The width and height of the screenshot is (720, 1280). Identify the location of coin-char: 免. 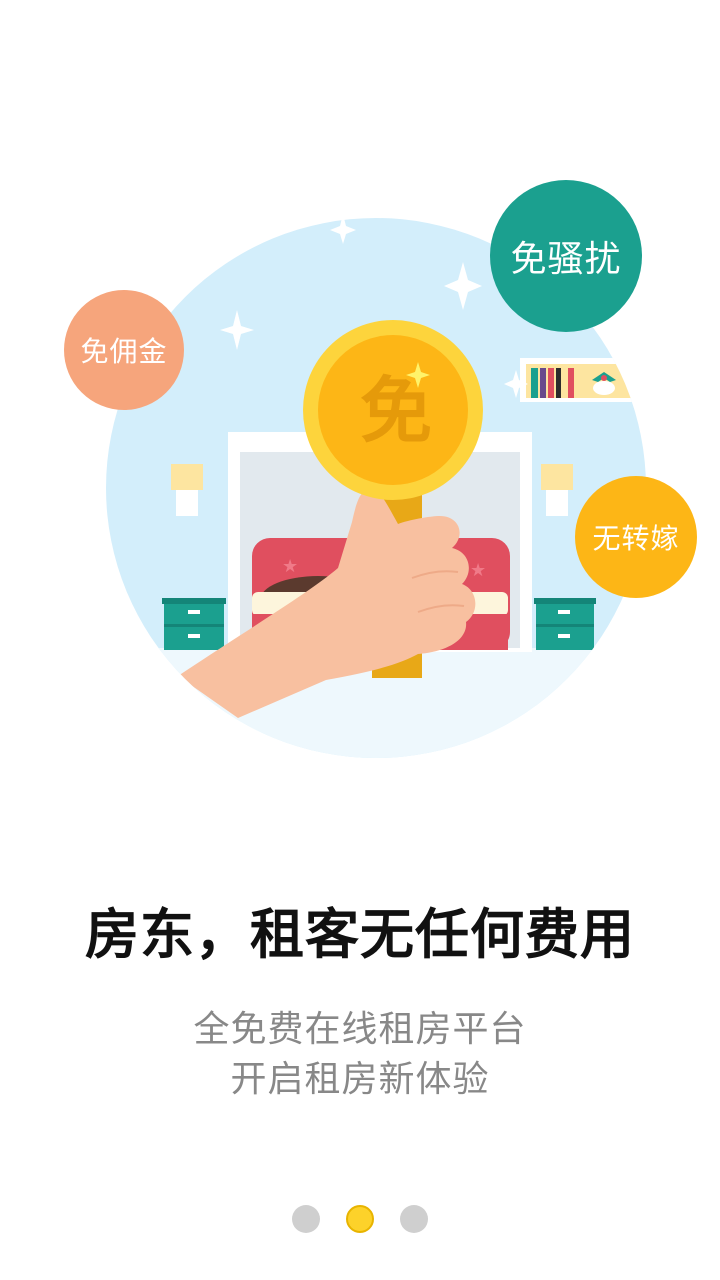
(396, 411).